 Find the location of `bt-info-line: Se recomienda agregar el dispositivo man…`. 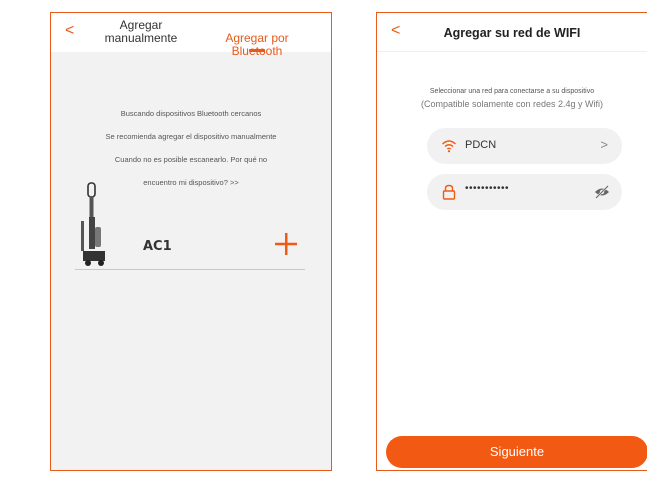

bt-info-line: Se recomienda agregar el dispositivo man… is located at coordinates (191, 136).